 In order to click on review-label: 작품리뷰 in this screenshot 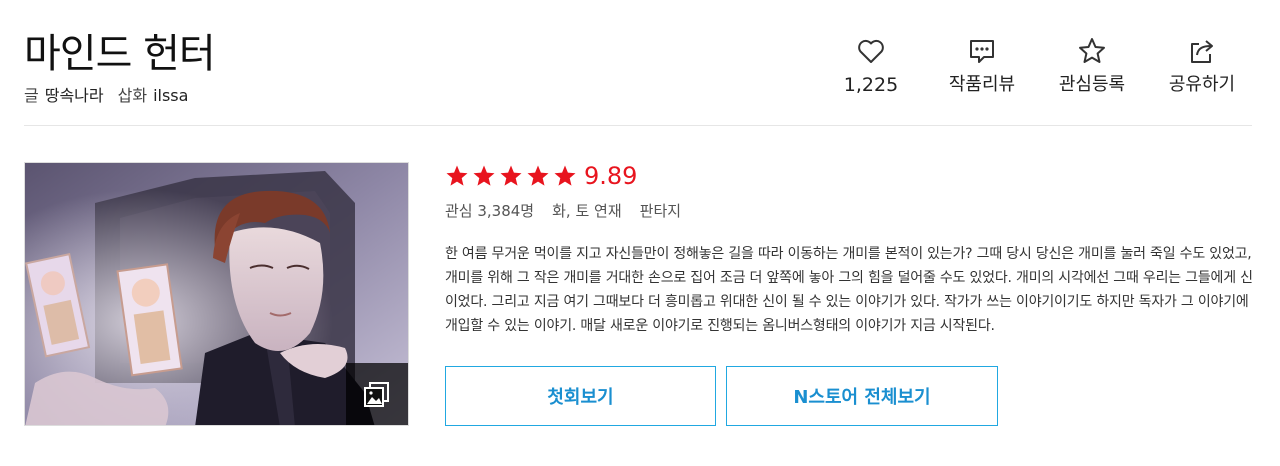, I will do `click(982, 84)`.